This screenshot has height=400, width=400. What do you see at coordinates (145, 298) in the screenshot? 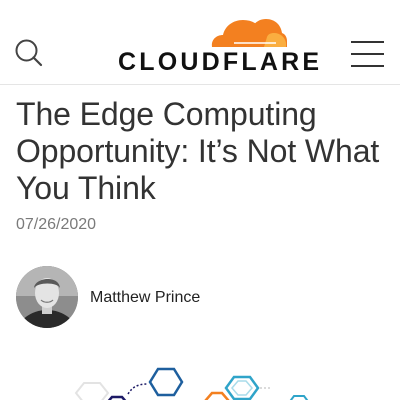
I see `author-name: Matthew Prince` at bounding box center [145, 298].